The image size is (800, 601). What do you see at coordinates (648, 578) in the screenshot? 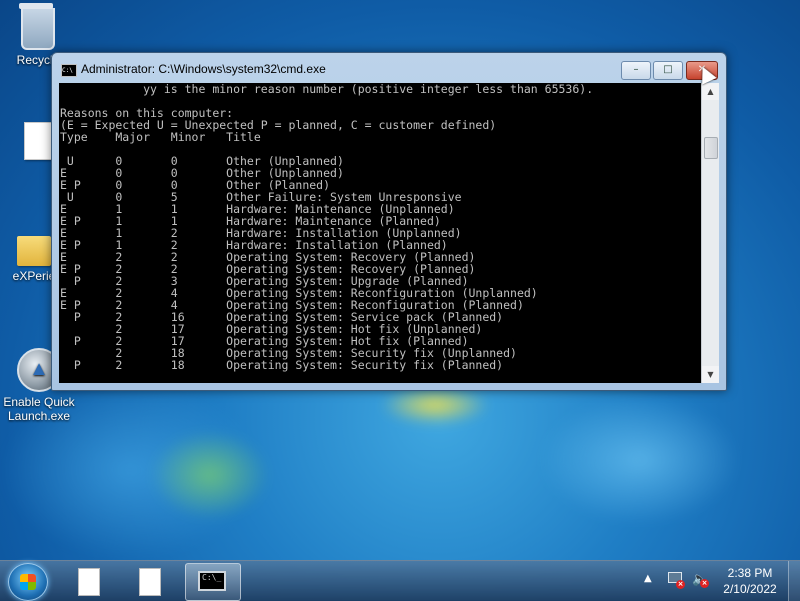
I see `show-hidden-icons-button: ▲` at bounding box center [648, 578].